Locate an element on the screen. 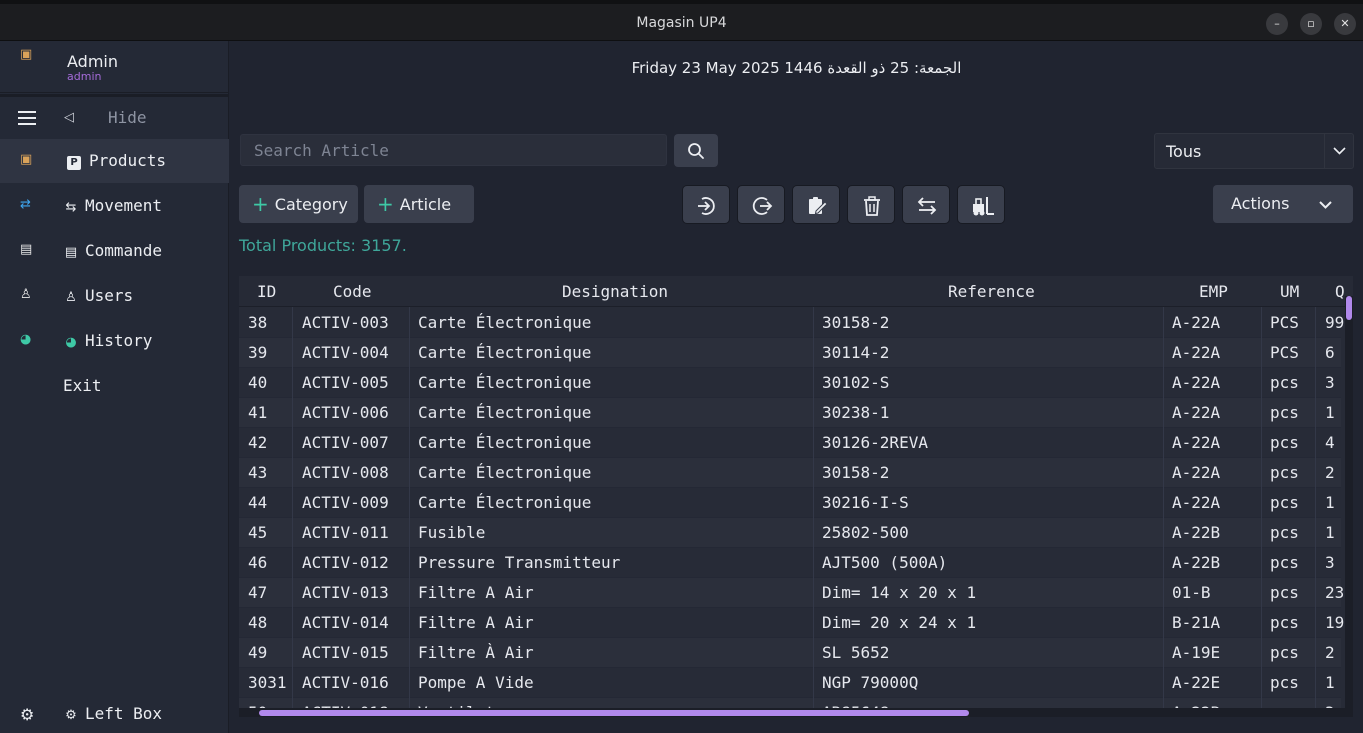 Image resolution: width=1363 pixels, height=733 pixels. cell-id: 41 is located at coordinates (258, 412).